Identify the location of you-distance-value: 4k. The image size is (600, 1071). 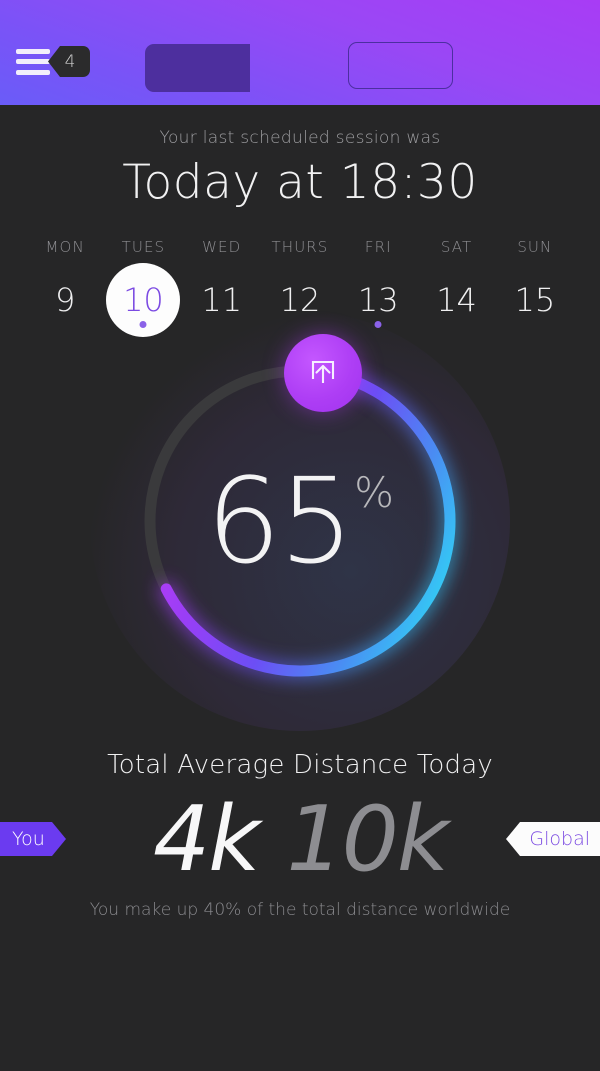
(206, 839).